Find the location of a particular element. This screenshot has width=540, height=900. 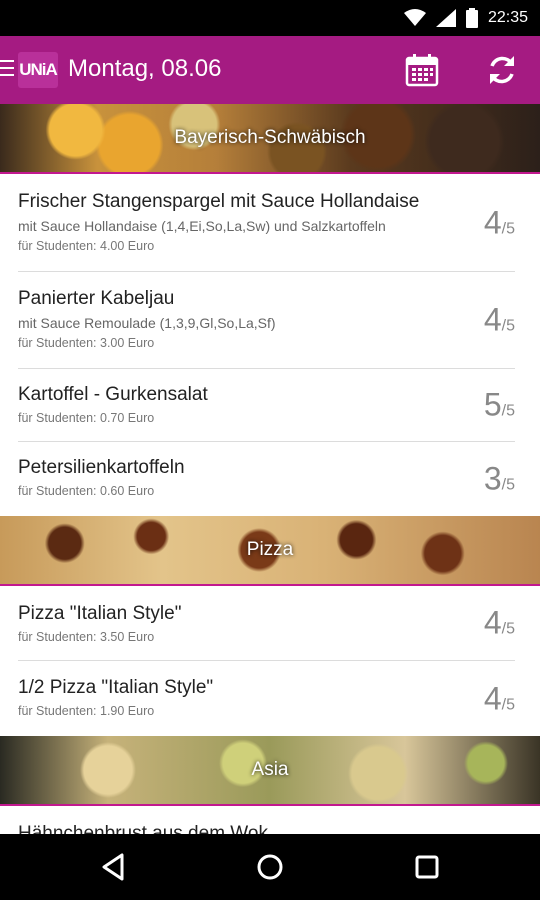

section-header-pizza: Pizza is located at coordinates (270, 551).